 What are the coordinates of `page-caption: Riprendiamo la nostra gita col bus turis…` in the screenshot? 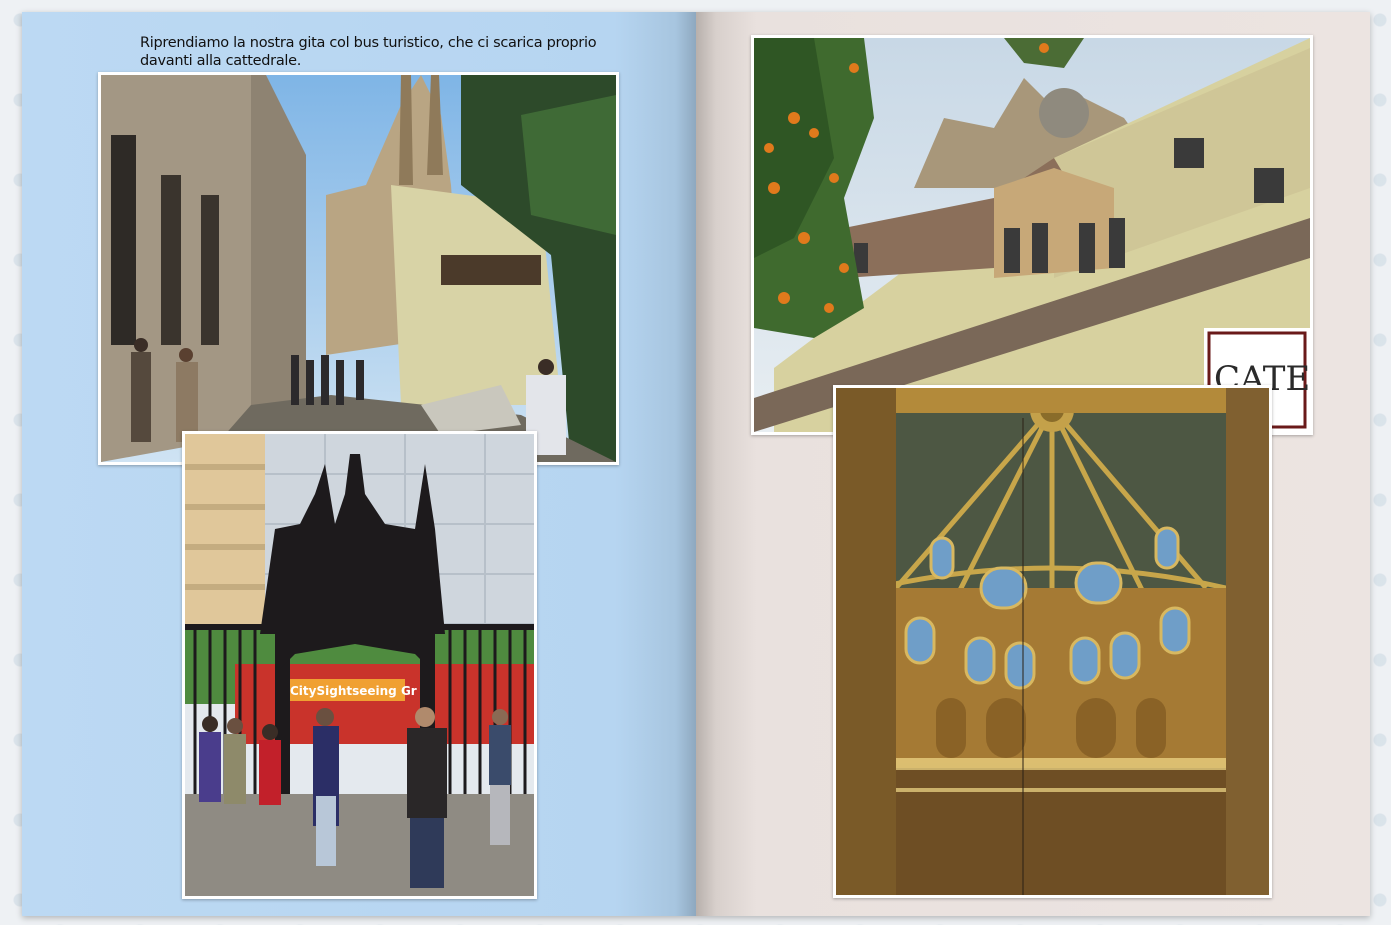 It's located at (368, 52).